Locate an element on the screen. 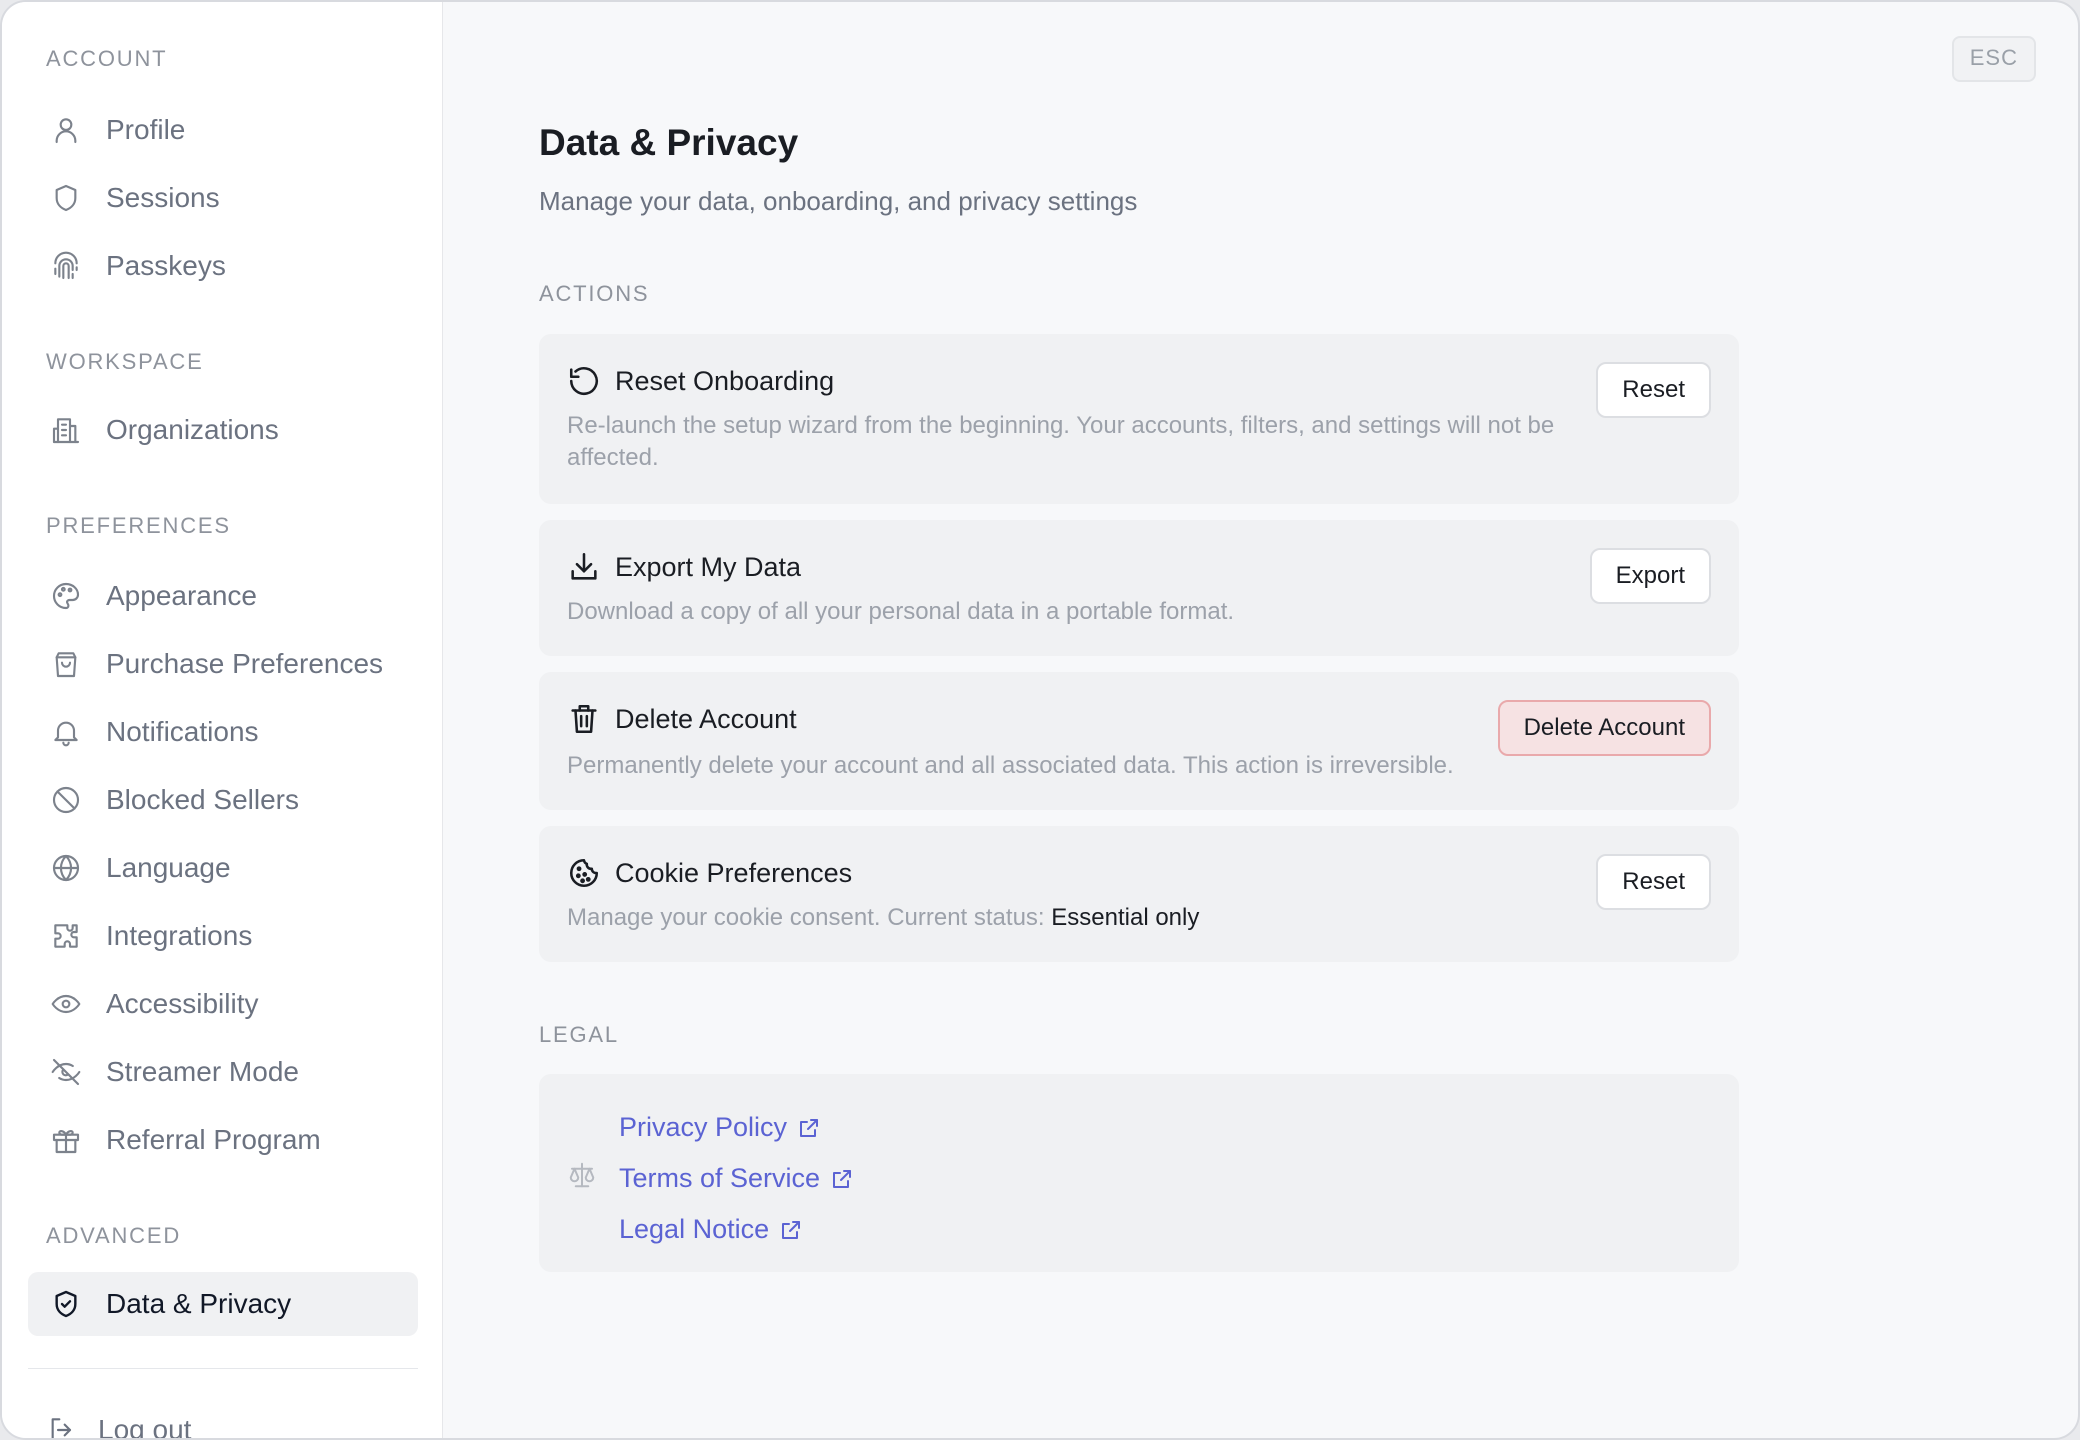 The image size is (2080, 1440). page-title: Data & Privacy is located at coordinates (669, 142).